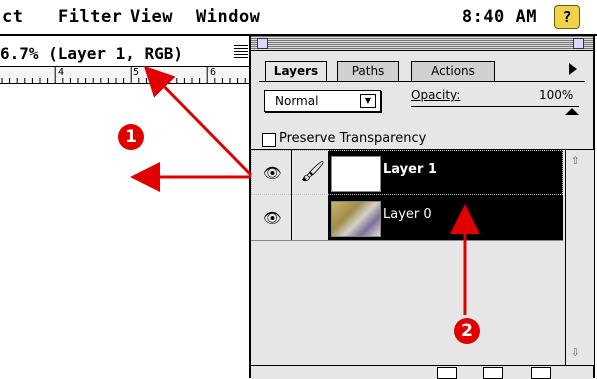  I want to click on eye-icon: 👁, so click(273, 218).